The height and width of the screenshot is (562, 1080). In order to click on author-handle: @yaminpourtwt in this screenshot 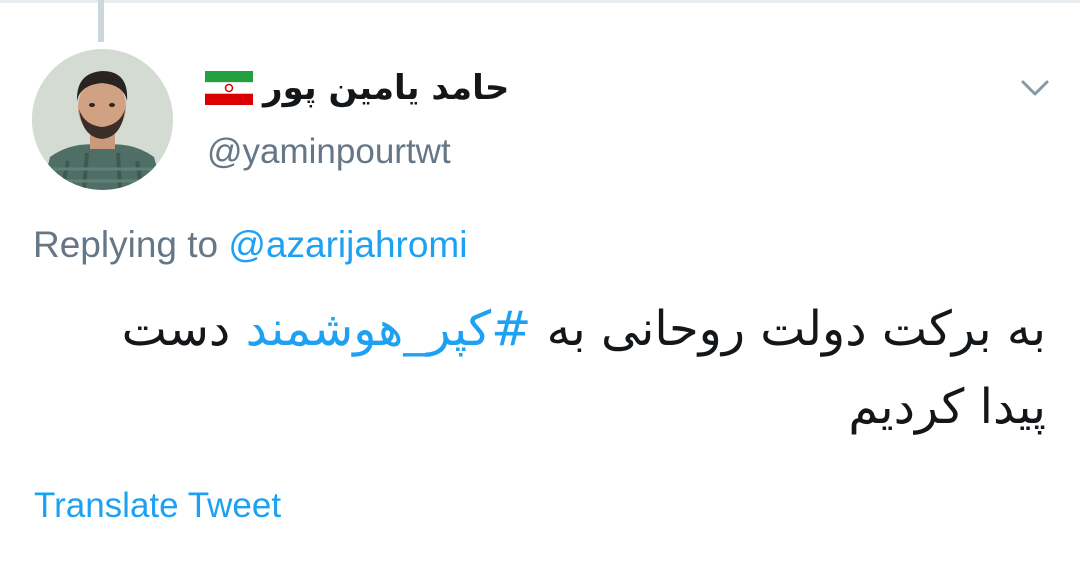, I will do `click(329, 152)`.